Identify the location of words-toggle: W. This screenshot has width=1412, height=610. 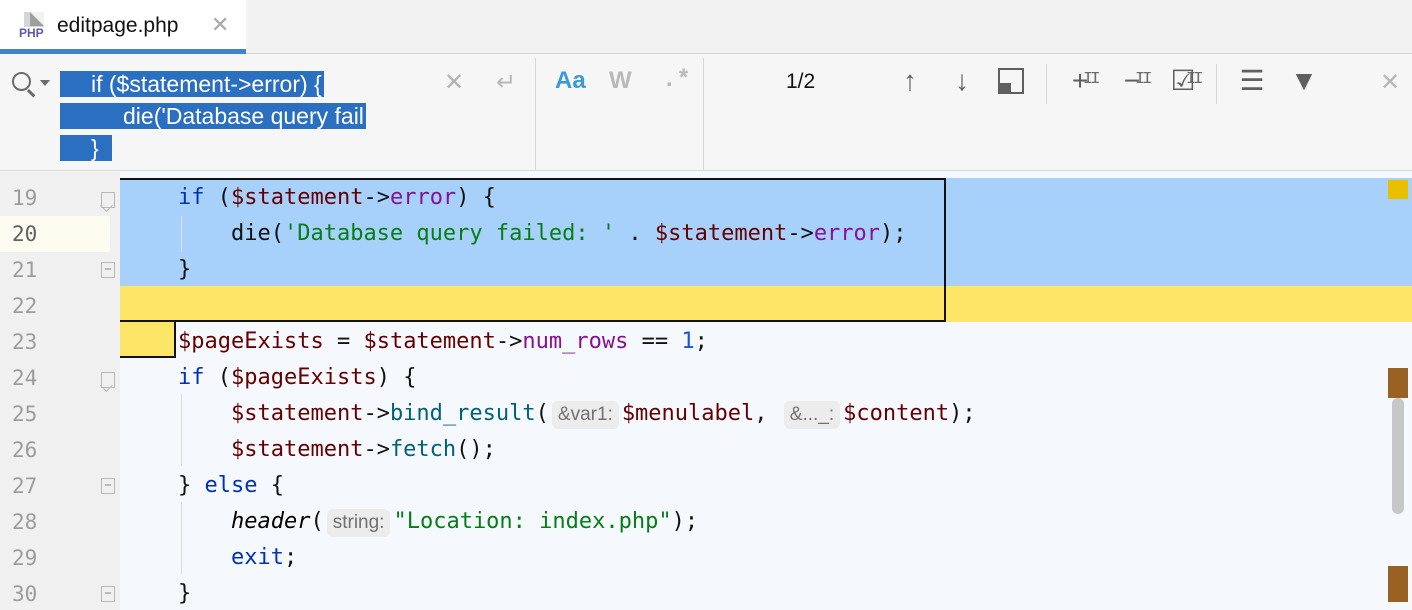
(620, 81).